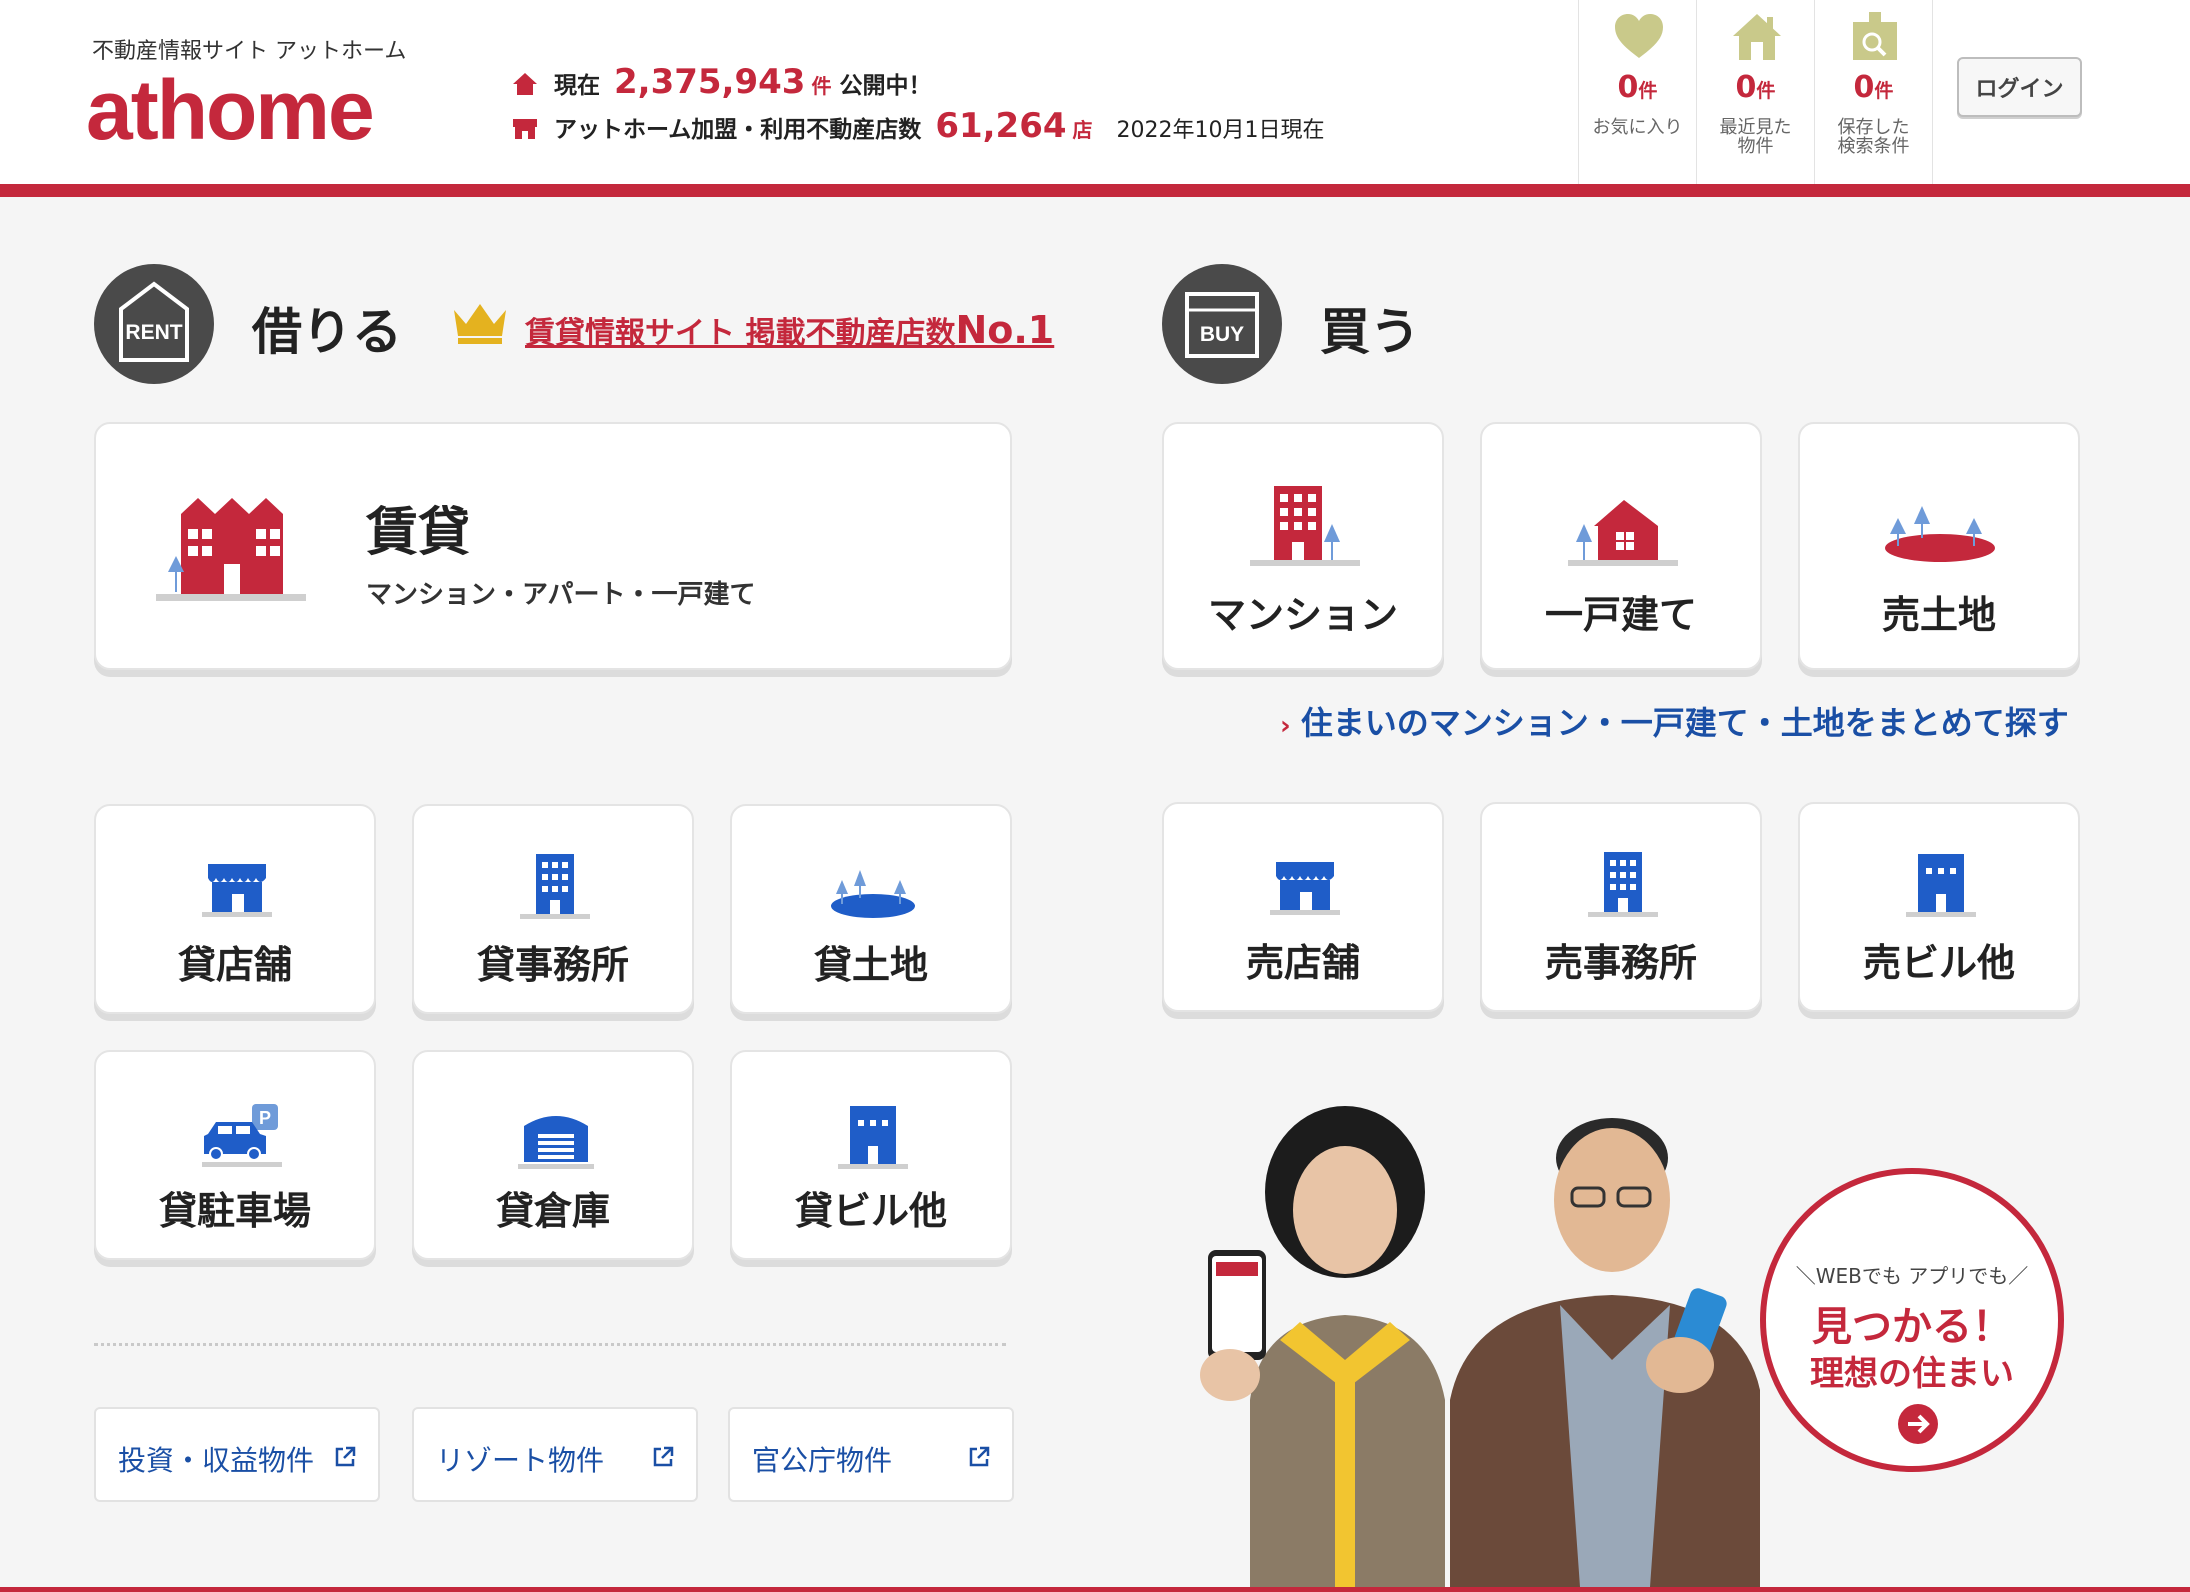  I want to click on promo-headline: 見つかる！, so click(1912, 1327).